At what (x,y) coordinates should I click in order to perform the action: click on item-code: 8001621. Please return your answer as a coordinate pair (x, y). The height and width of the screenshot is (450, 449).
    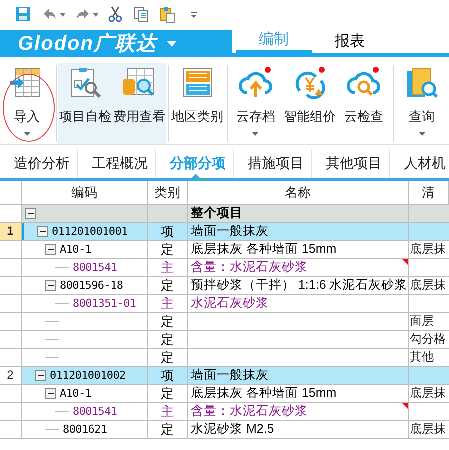
    Looking at the image, I should click on (85, 430).